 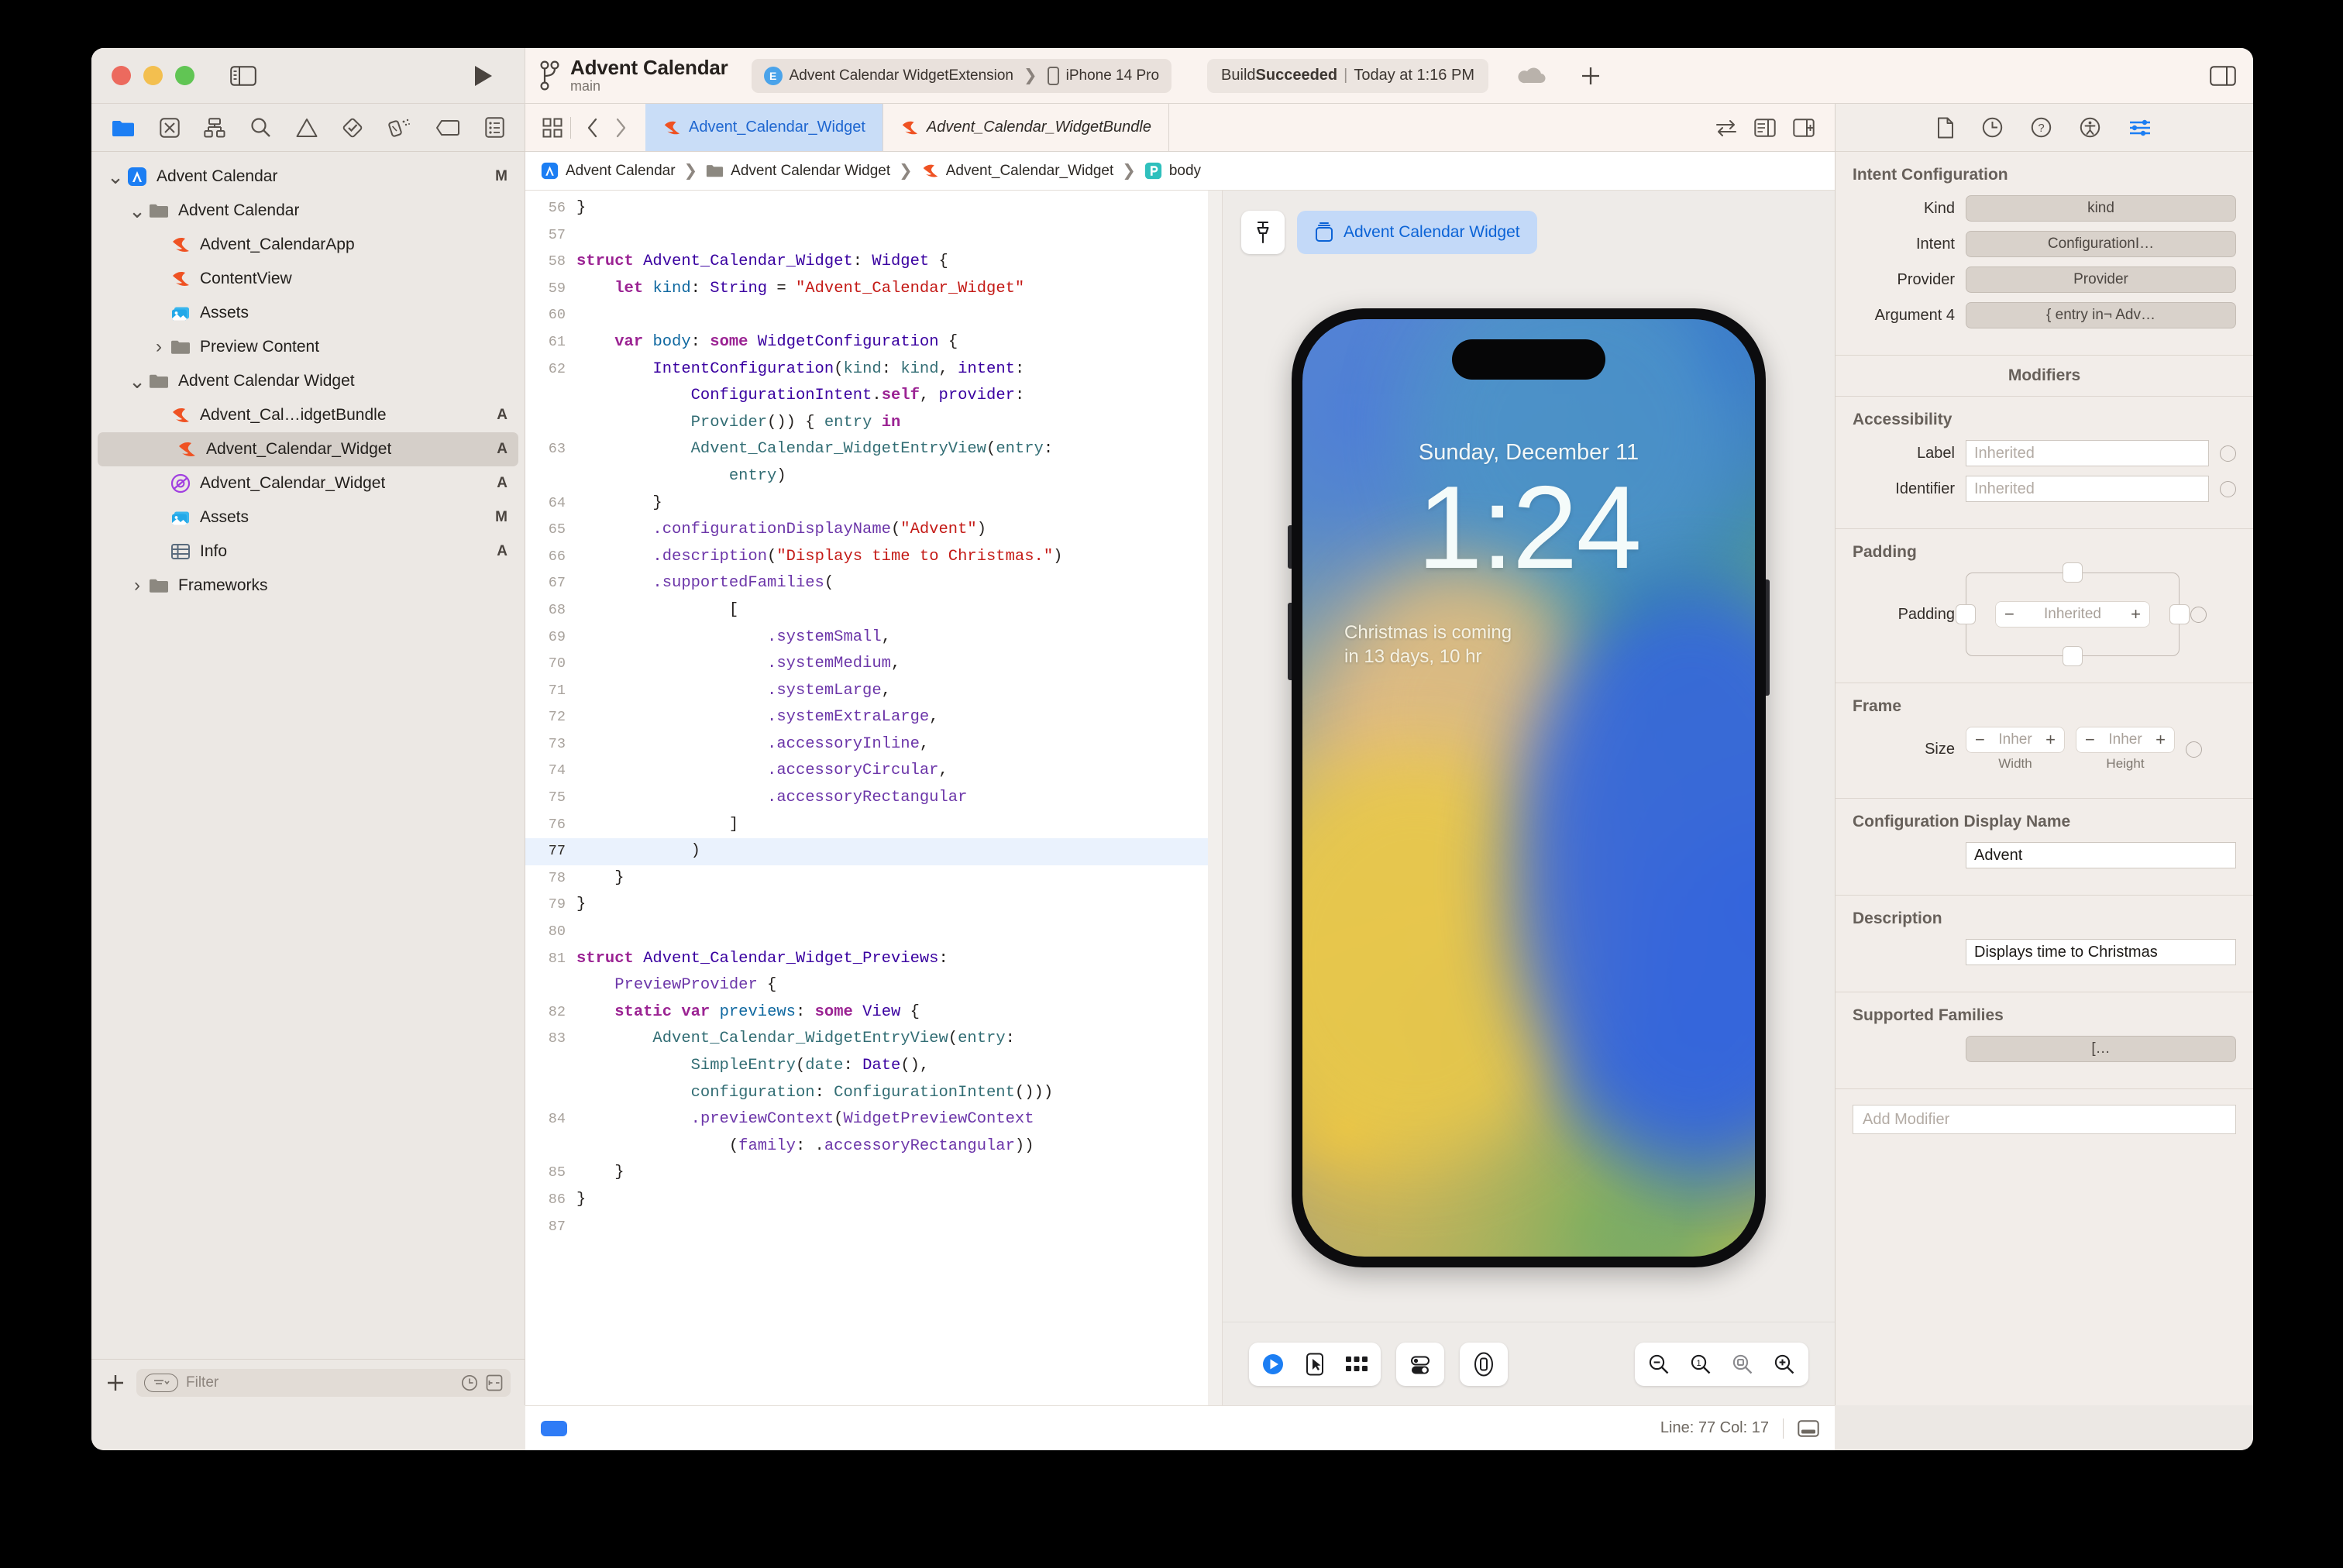 What do you see at coordinates (123, 128) in the screenshot?
I see `folder-icon` at bounding box center [123, 128].